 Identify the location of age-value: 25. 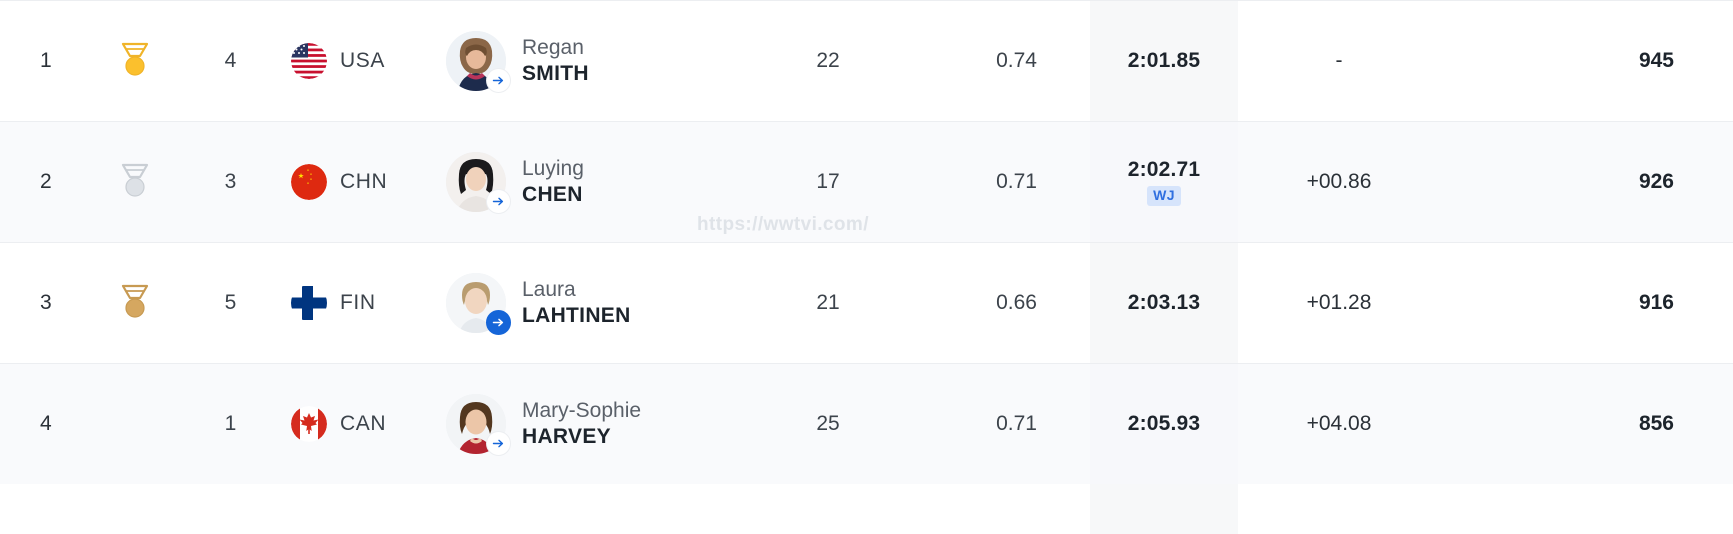
(828, 423).